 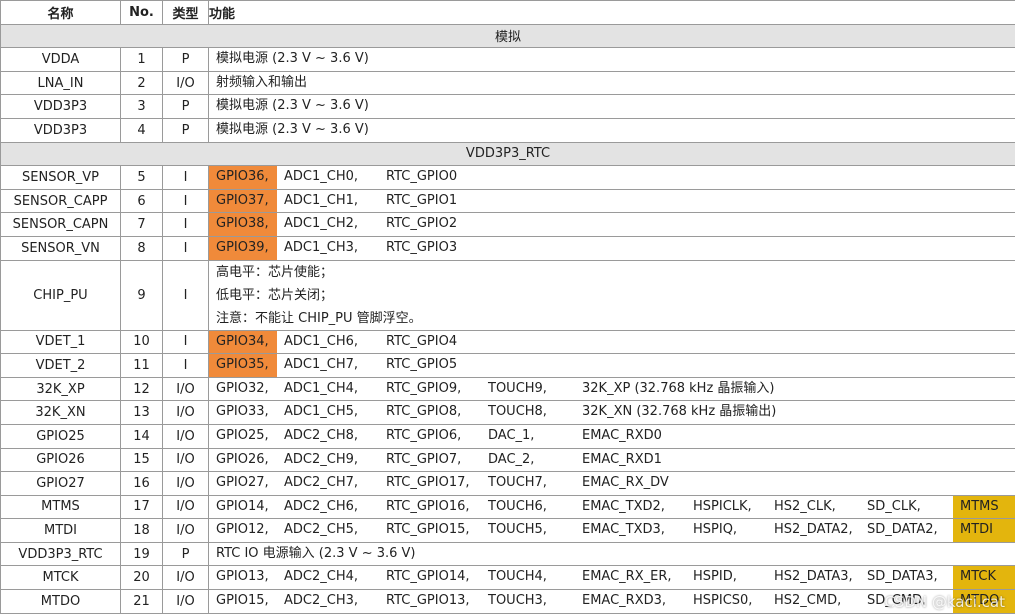 What do you see at coordinates (612, 83) in the screenshot?
I see `pin-function: 射频输入和输出` at bounding box center [612, 83].